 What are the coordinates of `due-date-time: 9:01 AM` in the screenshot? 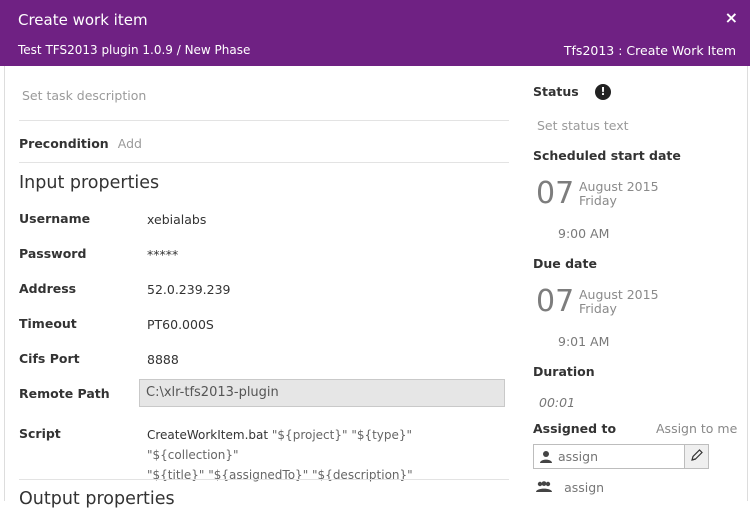 It's located at (583, 341).